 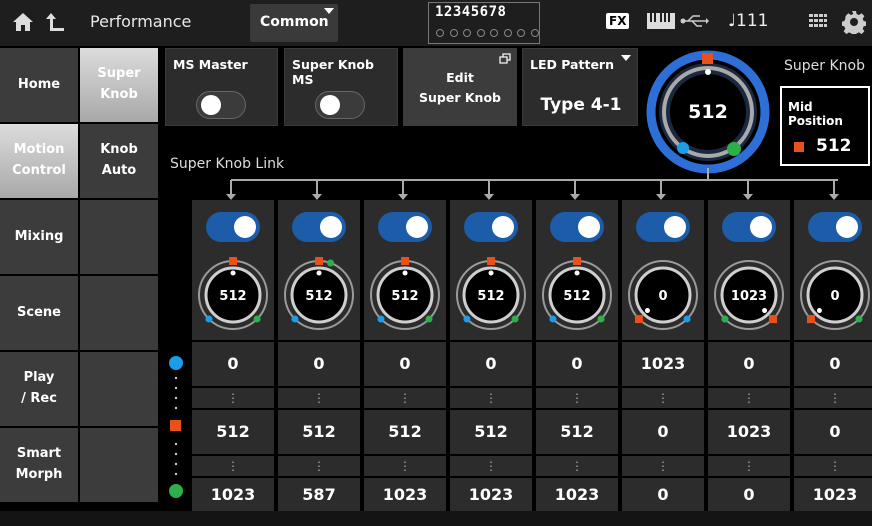 I want to click on home-icon, so click(x=23, y=22).